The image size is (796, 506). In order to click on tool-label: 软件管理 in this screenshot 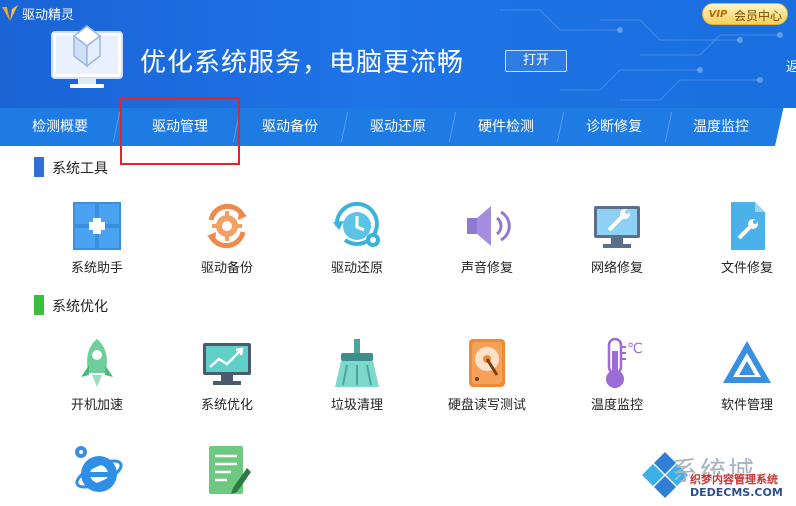, I will do `click(746, 405)`.